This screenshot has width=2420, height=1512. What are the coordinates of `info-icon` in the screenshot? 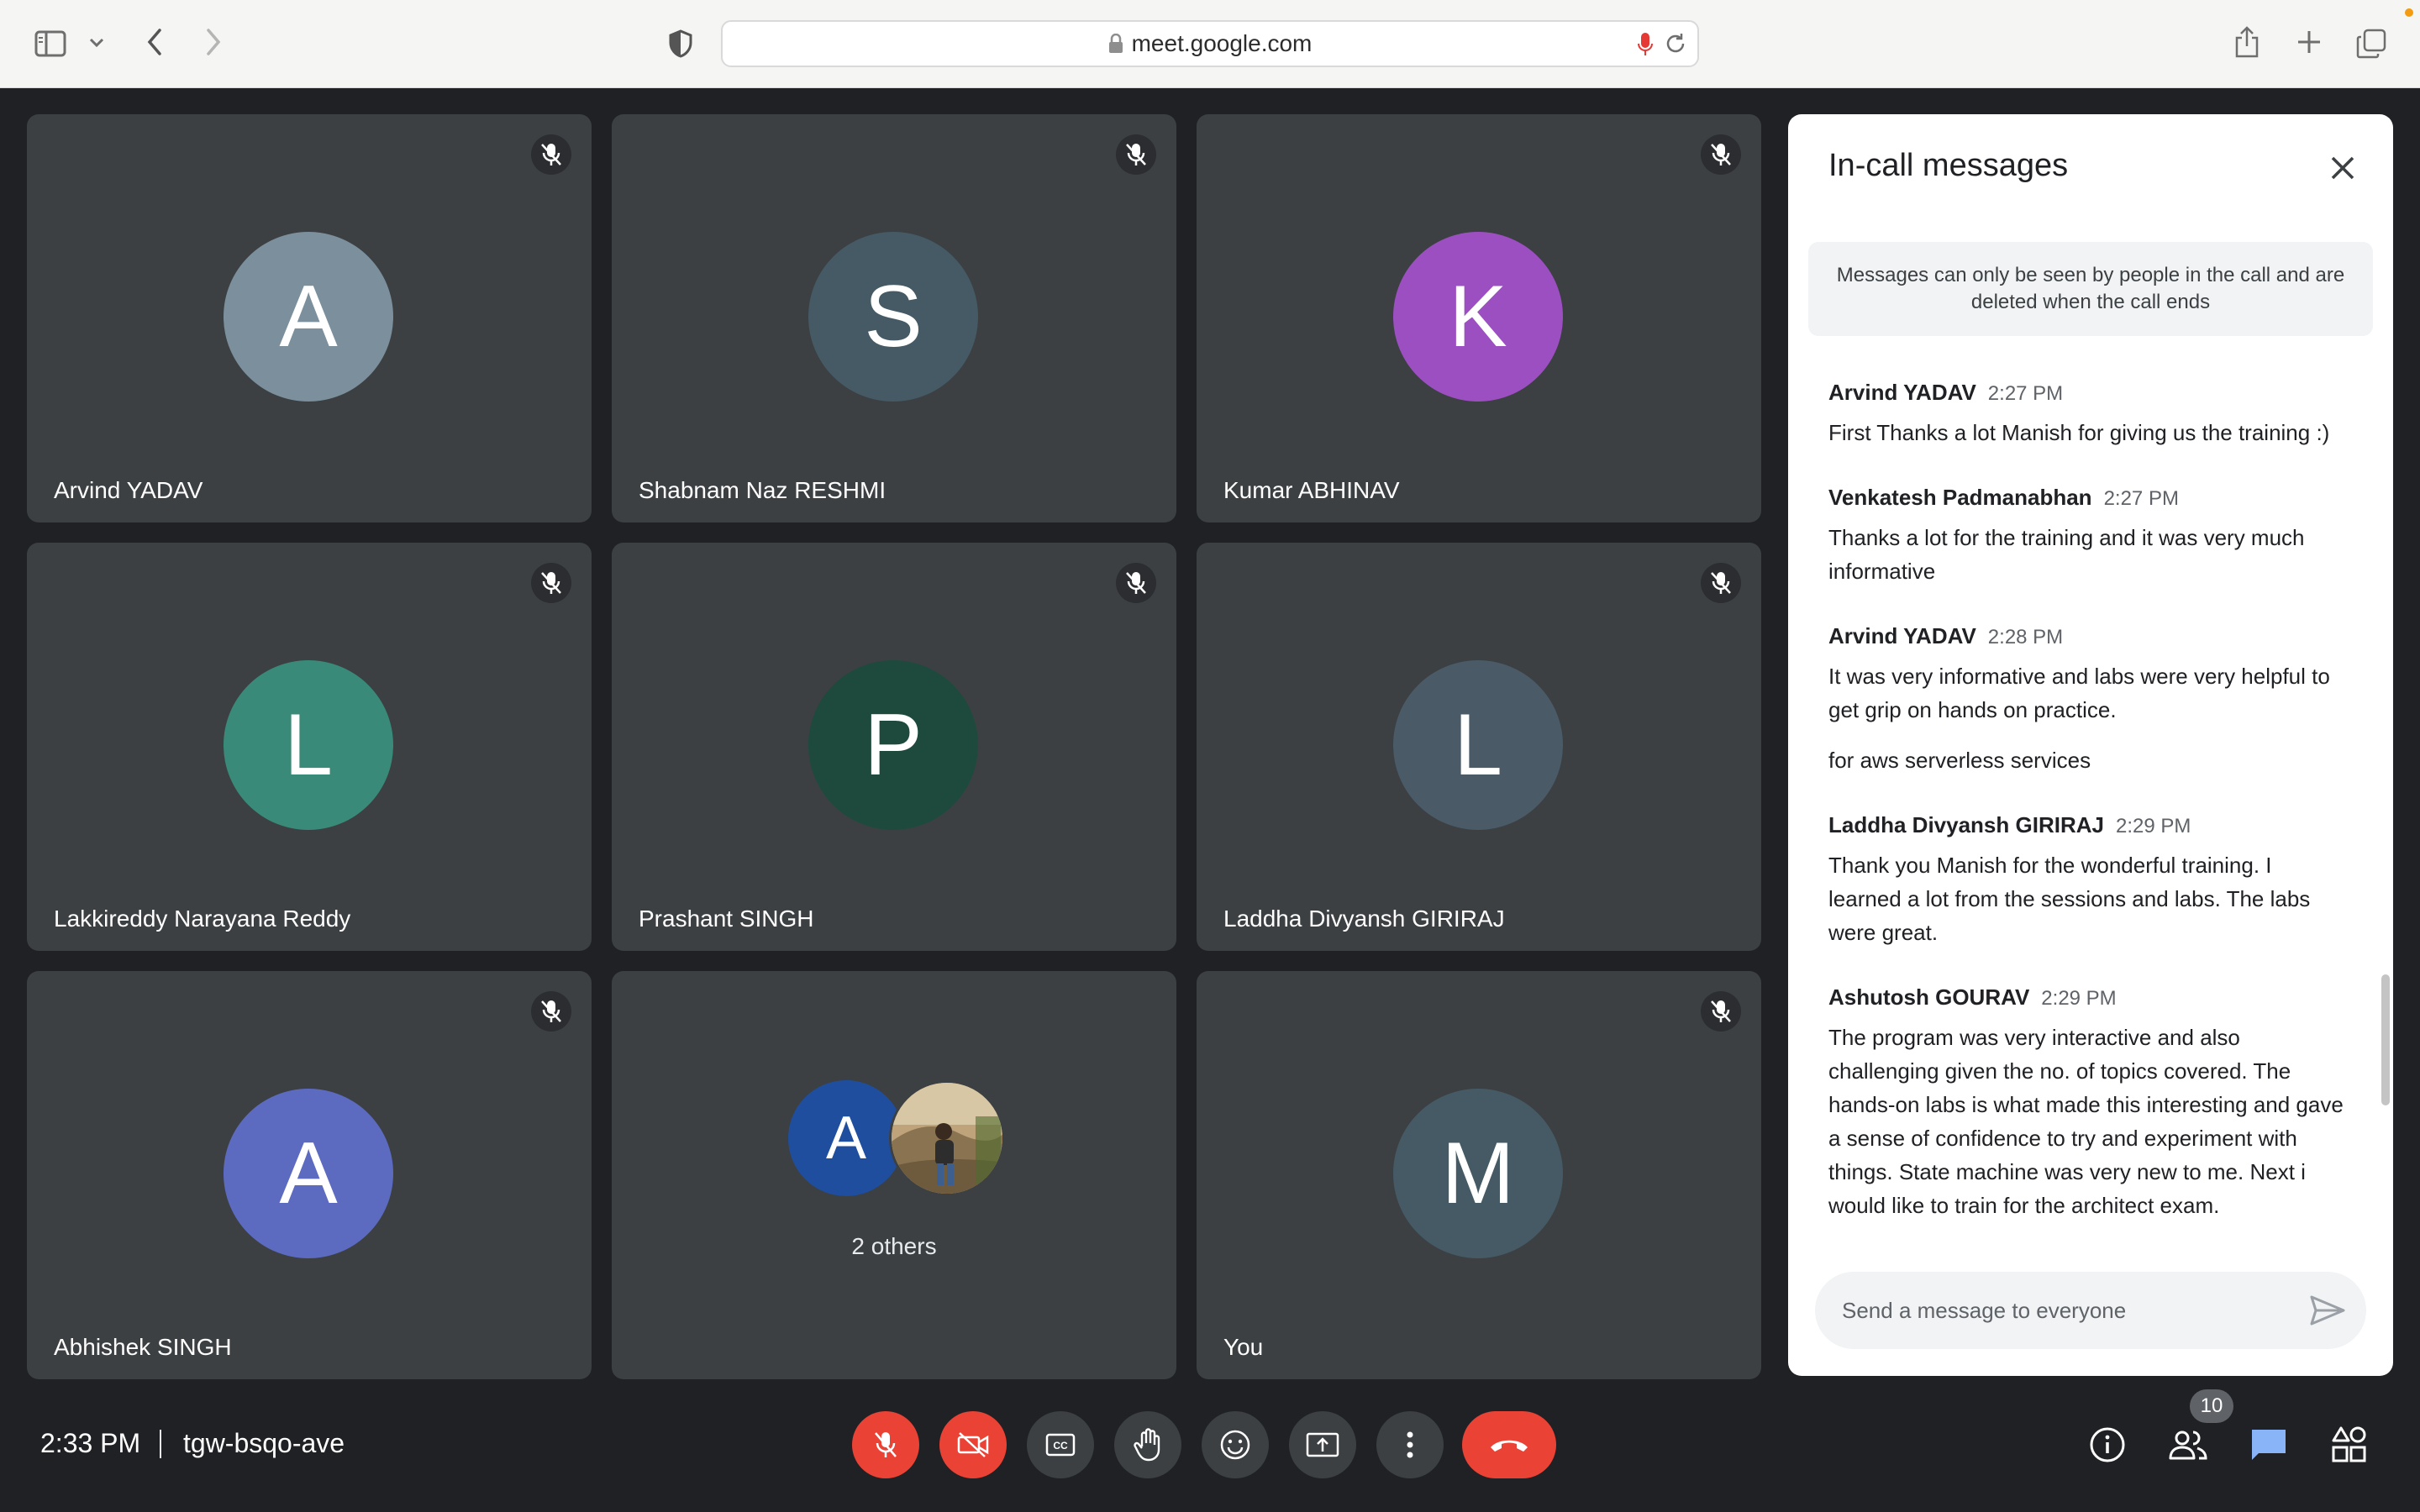 It's located at (2107, 1444).